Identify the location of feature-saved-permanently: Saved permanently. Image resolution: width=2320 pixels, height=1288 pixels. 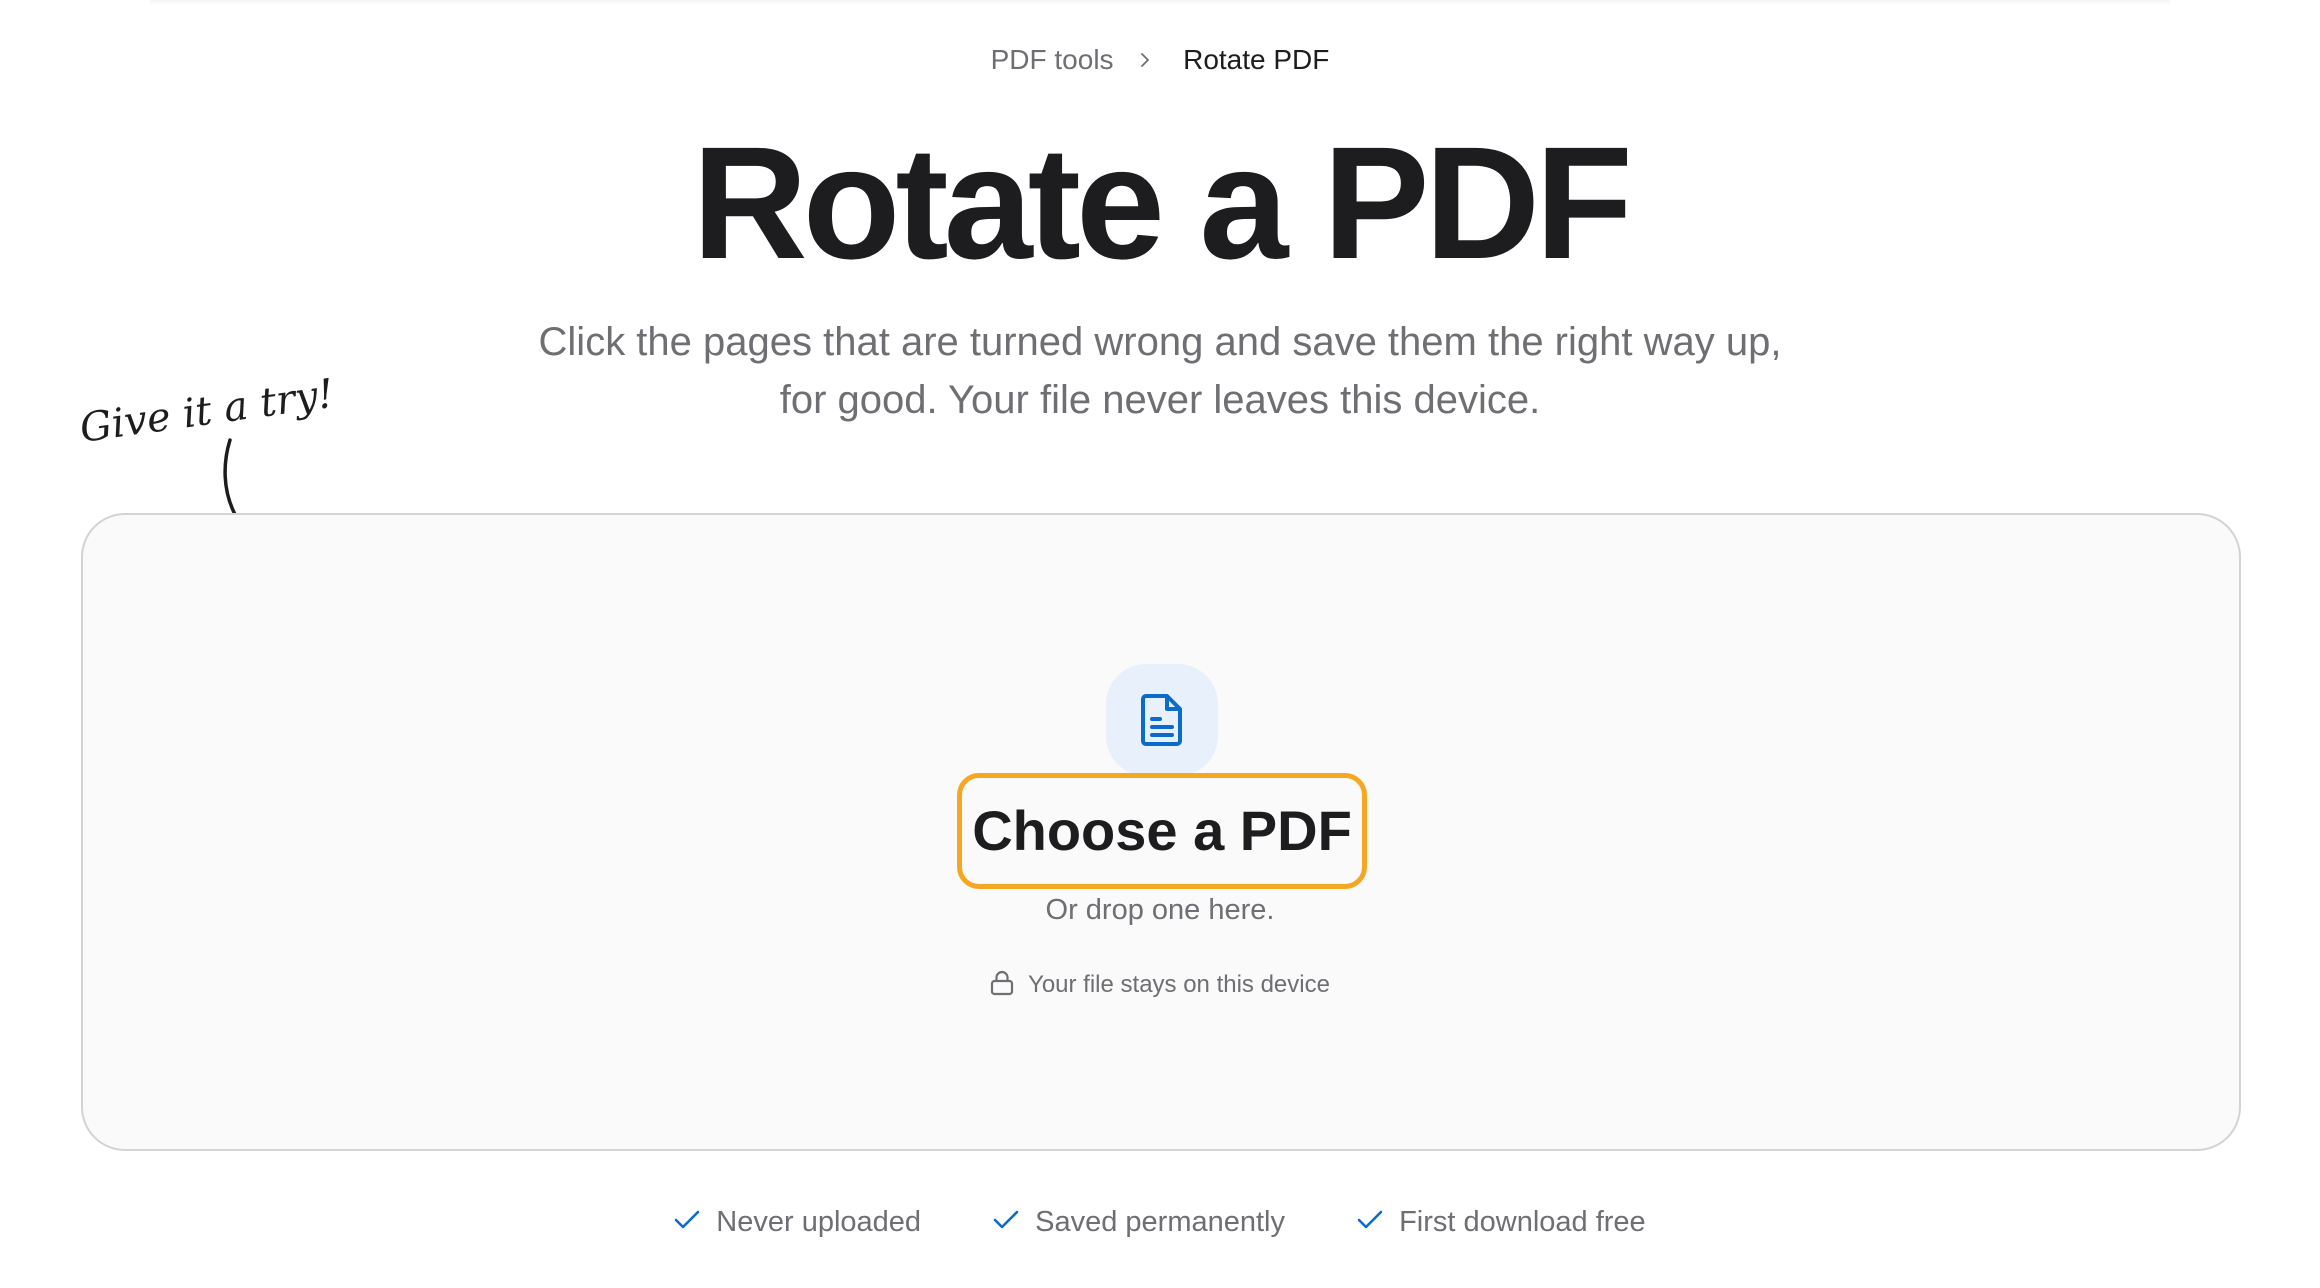
(1139, 1222).